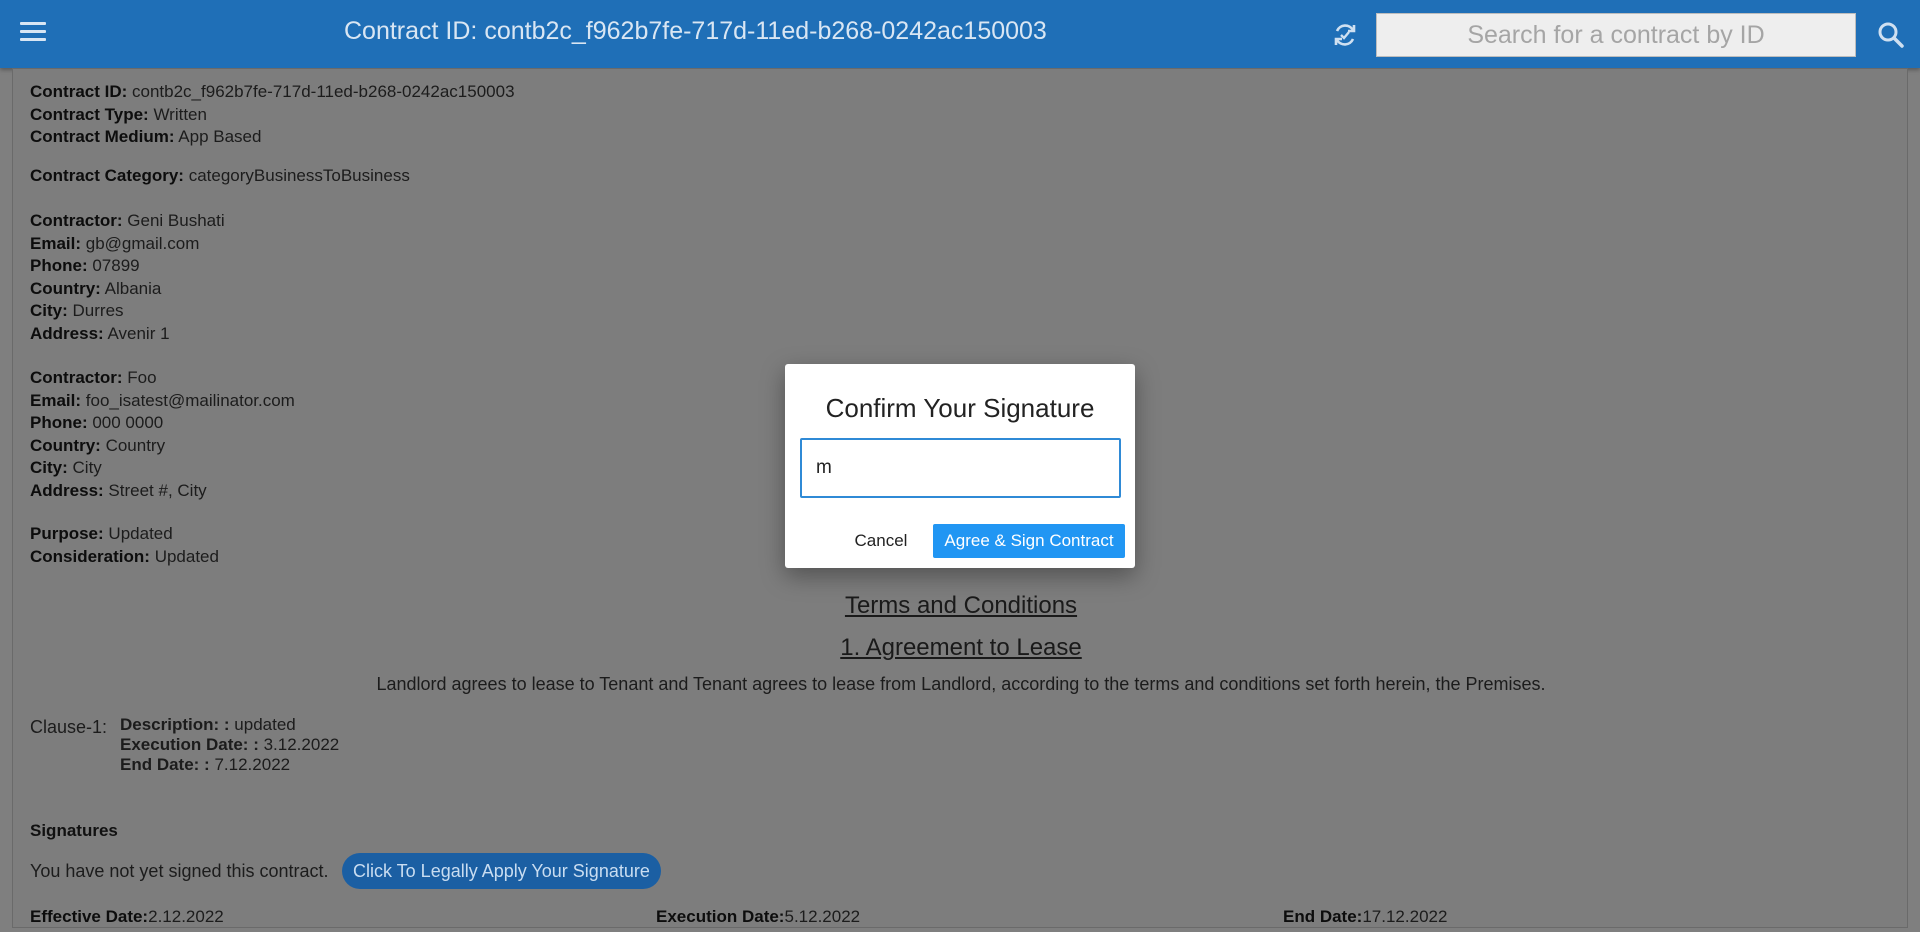 The width and height of the screenshot is (1920, 932). What do you see at coordinates (501, 871) in the screenshot?
I see `apply-signature-button: Click To Legally Apply Your Signature` at bounding box center [501, 871].